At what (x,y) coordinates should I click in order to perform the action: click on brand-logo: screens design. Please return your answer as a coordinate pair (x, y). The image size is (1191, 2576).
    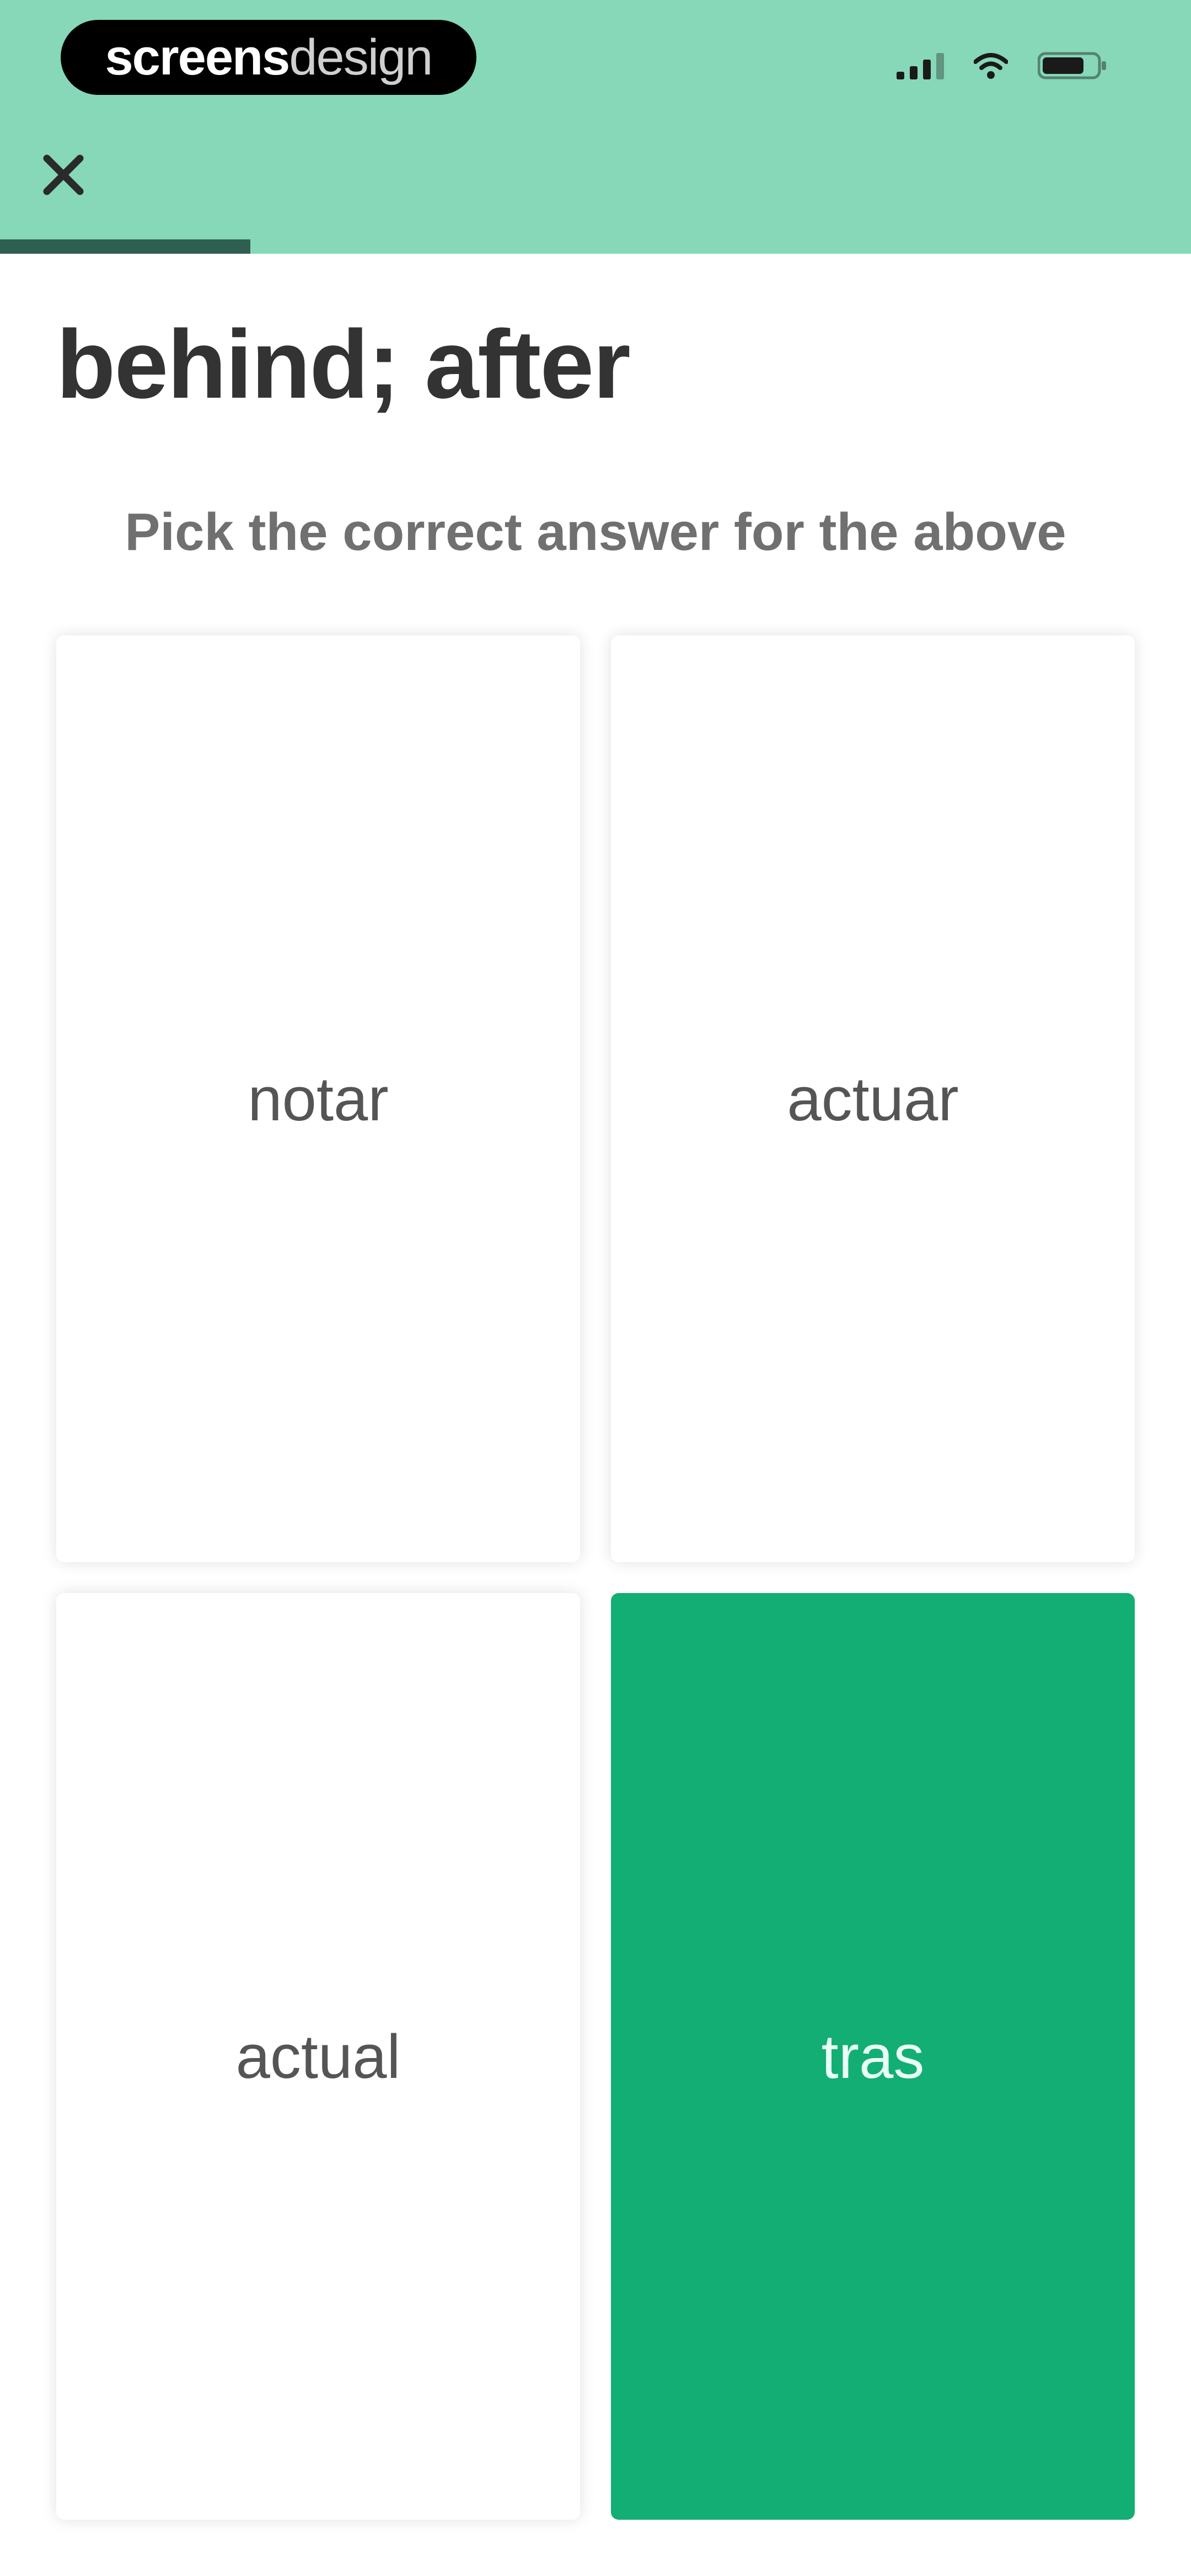
    Looking at the image, I should click on (268, 57).